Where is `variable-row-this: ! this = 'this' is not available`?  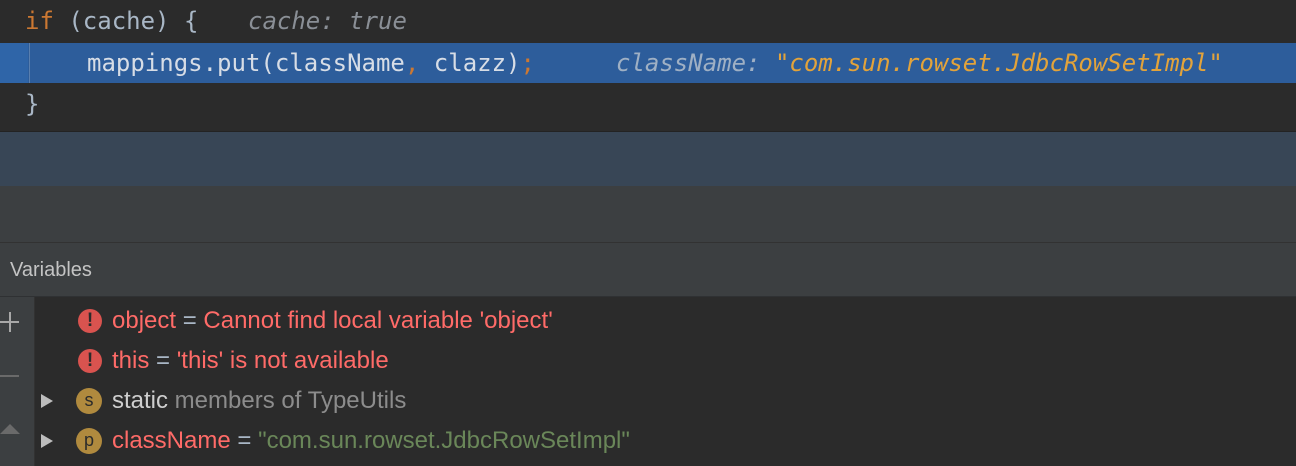
variable-row-this: ! this = 'this' is not available is located at coordinates (665, 361).